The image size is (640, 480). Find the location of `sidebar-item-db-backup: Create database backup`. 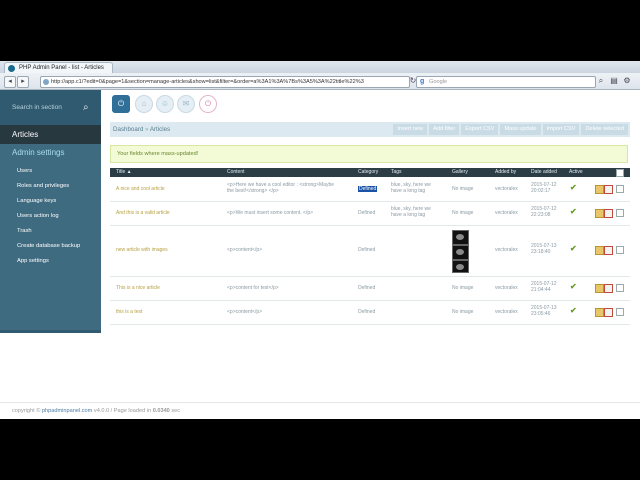

sidebar-item-db-backup: Create database backup is located at coordinates (48, 249).